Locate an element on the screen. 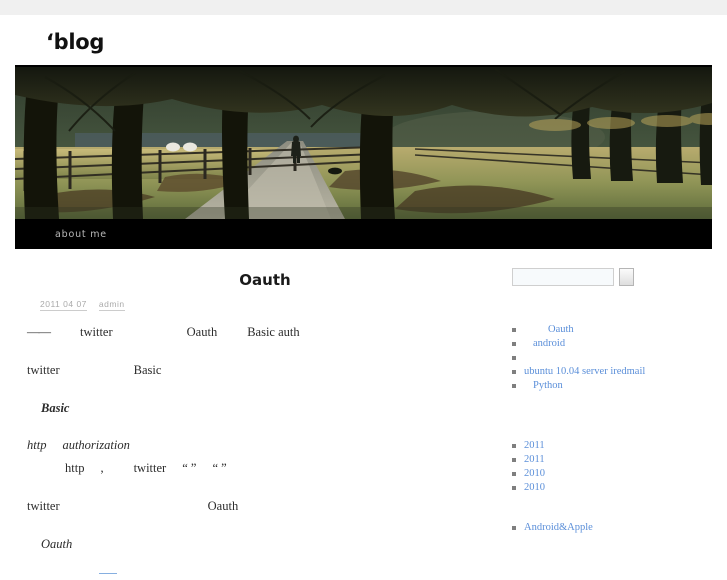  post-paragraph-1: —— twitter Oauth Basic auth is located at coordinates (261, 332).